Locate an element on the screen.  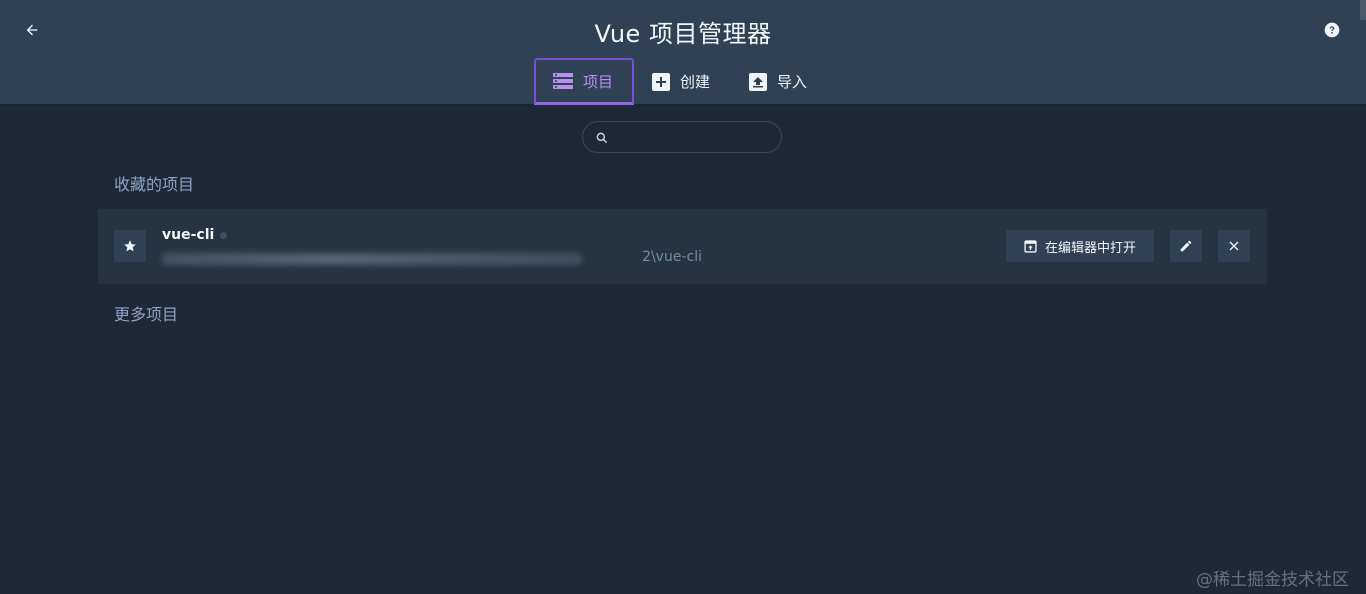
search-input is located at coordinates (695, 137).